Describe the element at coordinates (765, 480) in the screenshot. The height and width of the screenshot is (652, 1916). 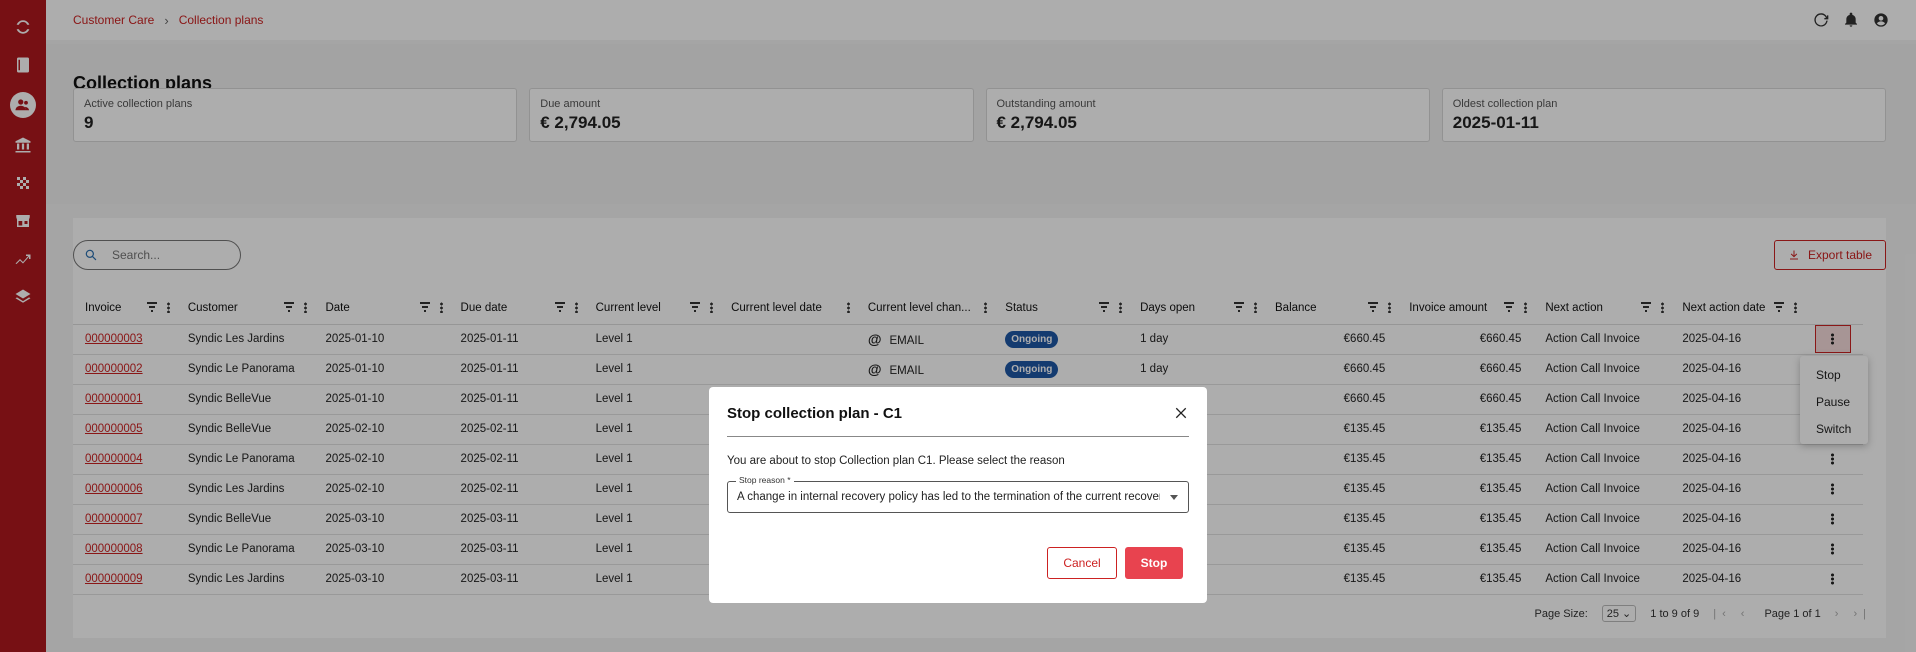
I see `stop-reason-label: Stop reason *` at that location.